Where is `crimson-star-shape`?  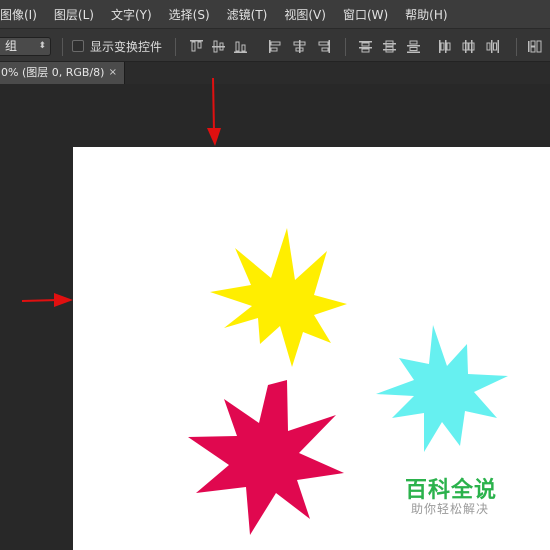 crimson-star-shape is located at coordinates (267, 457).